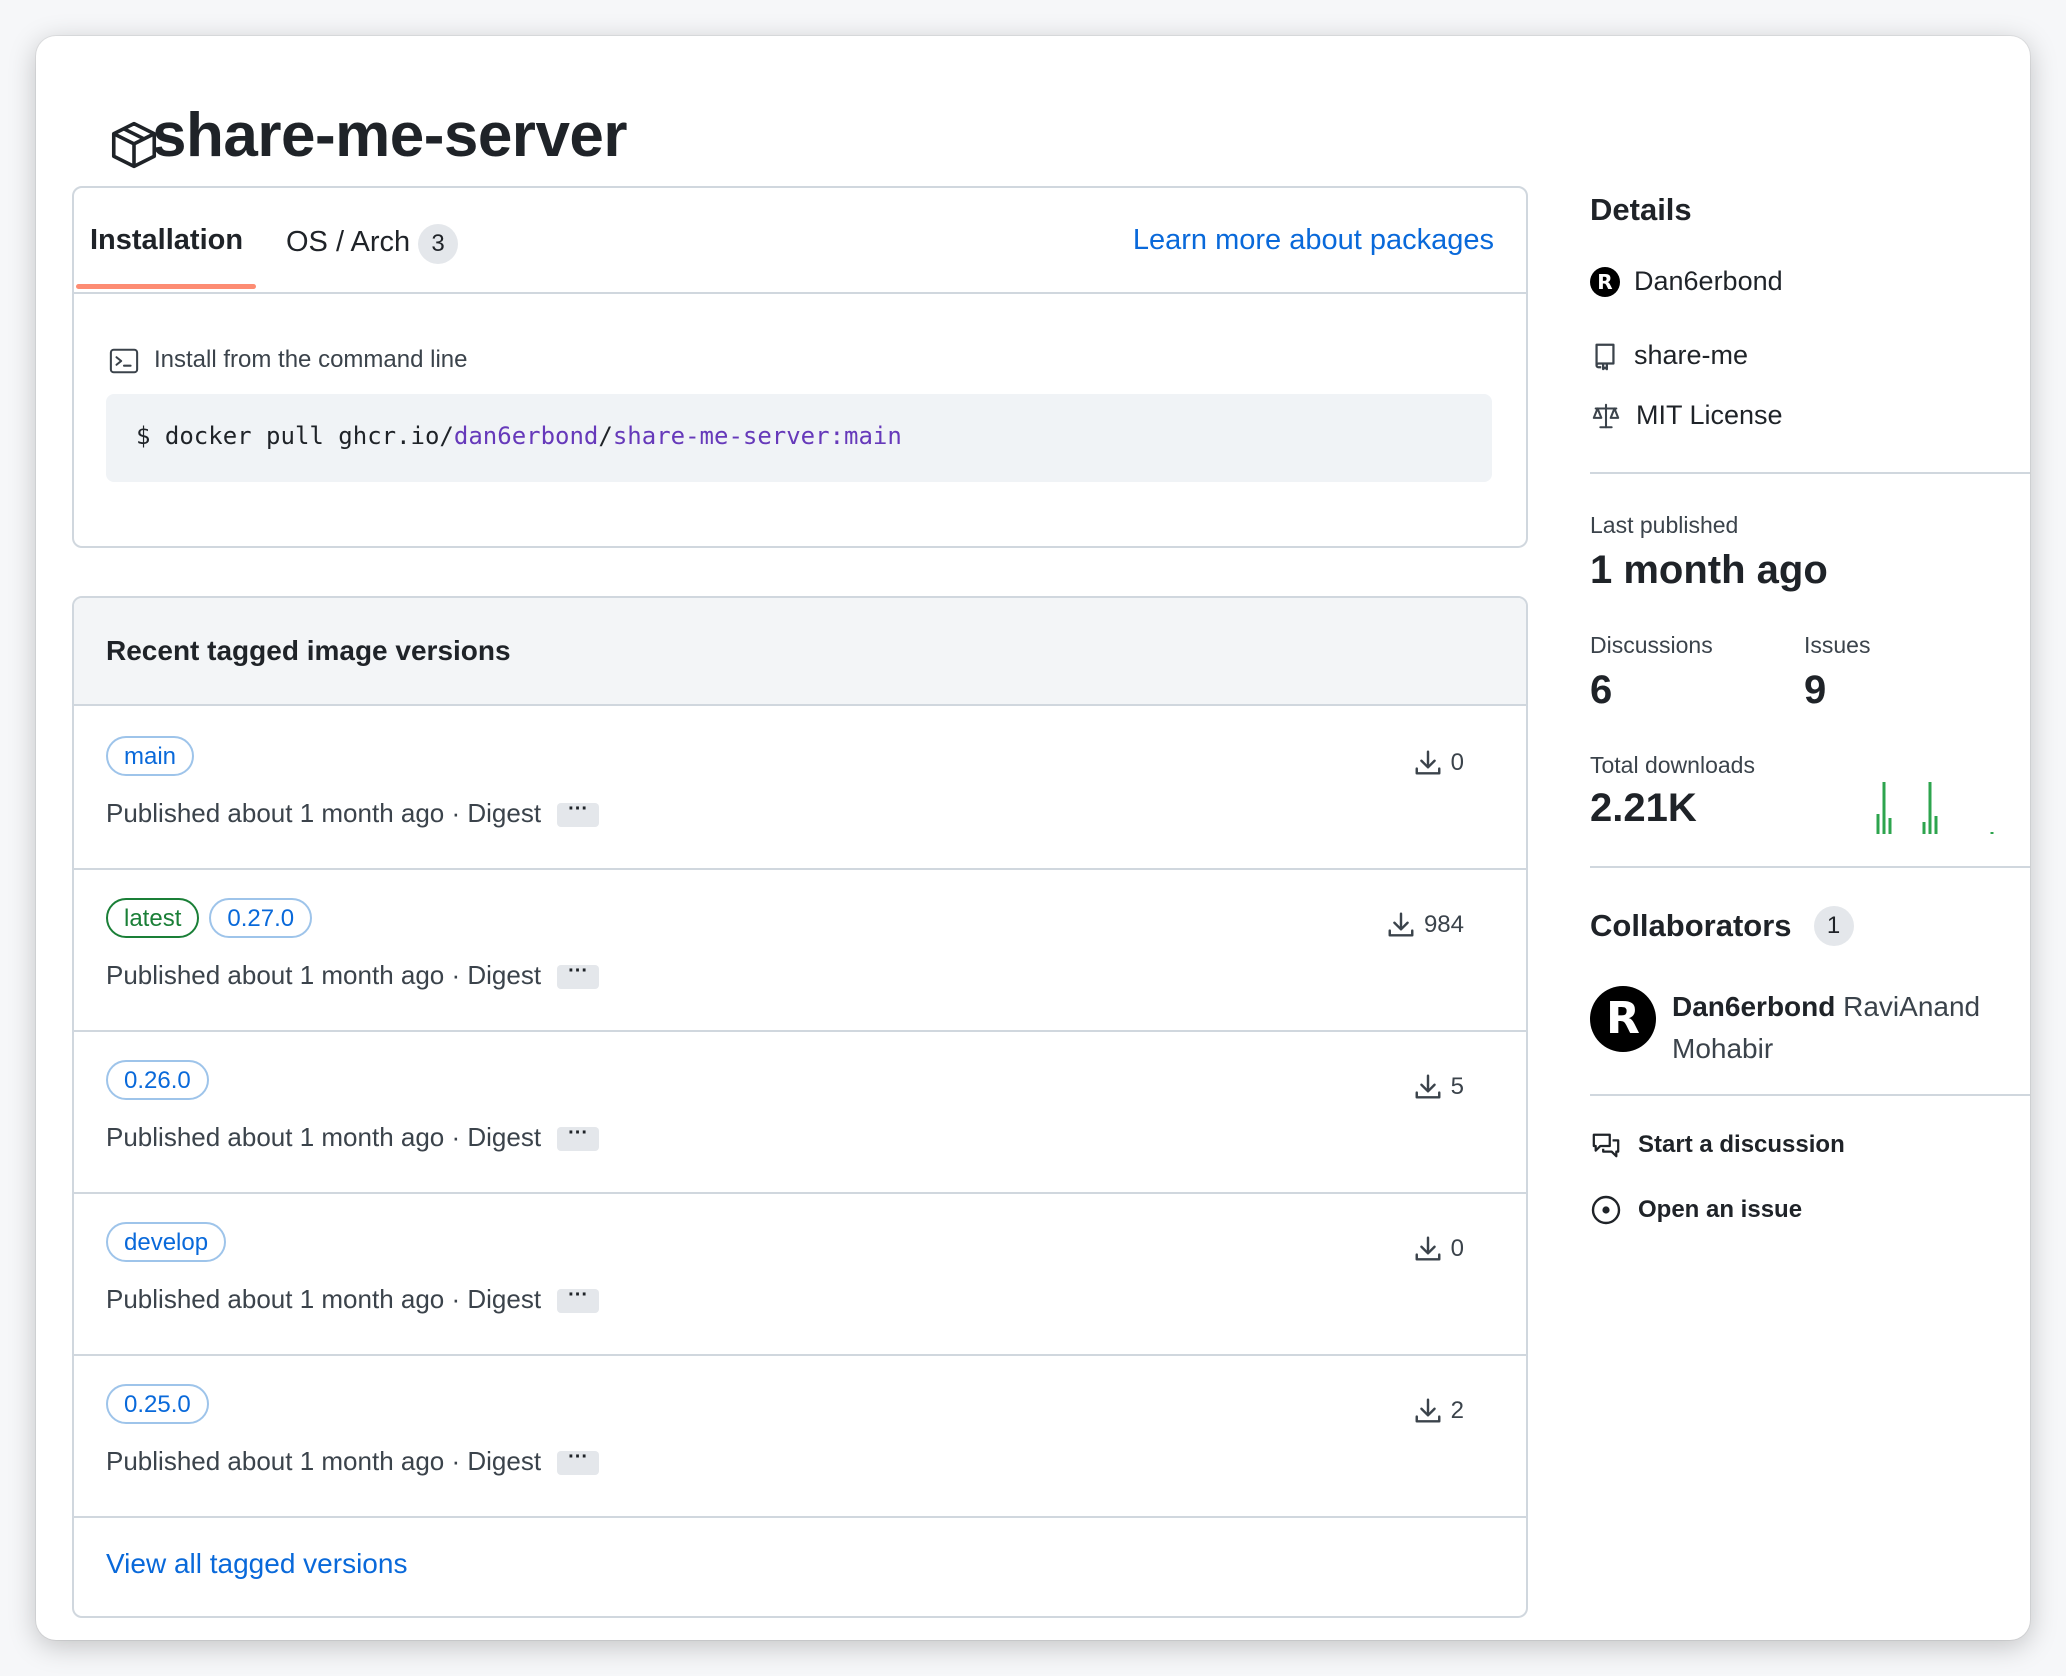 Image resolution: width=2066 pixels, height=1676 pixels. I want to click on start-discussion-link: Start a discussion, so click(1717, 1145).